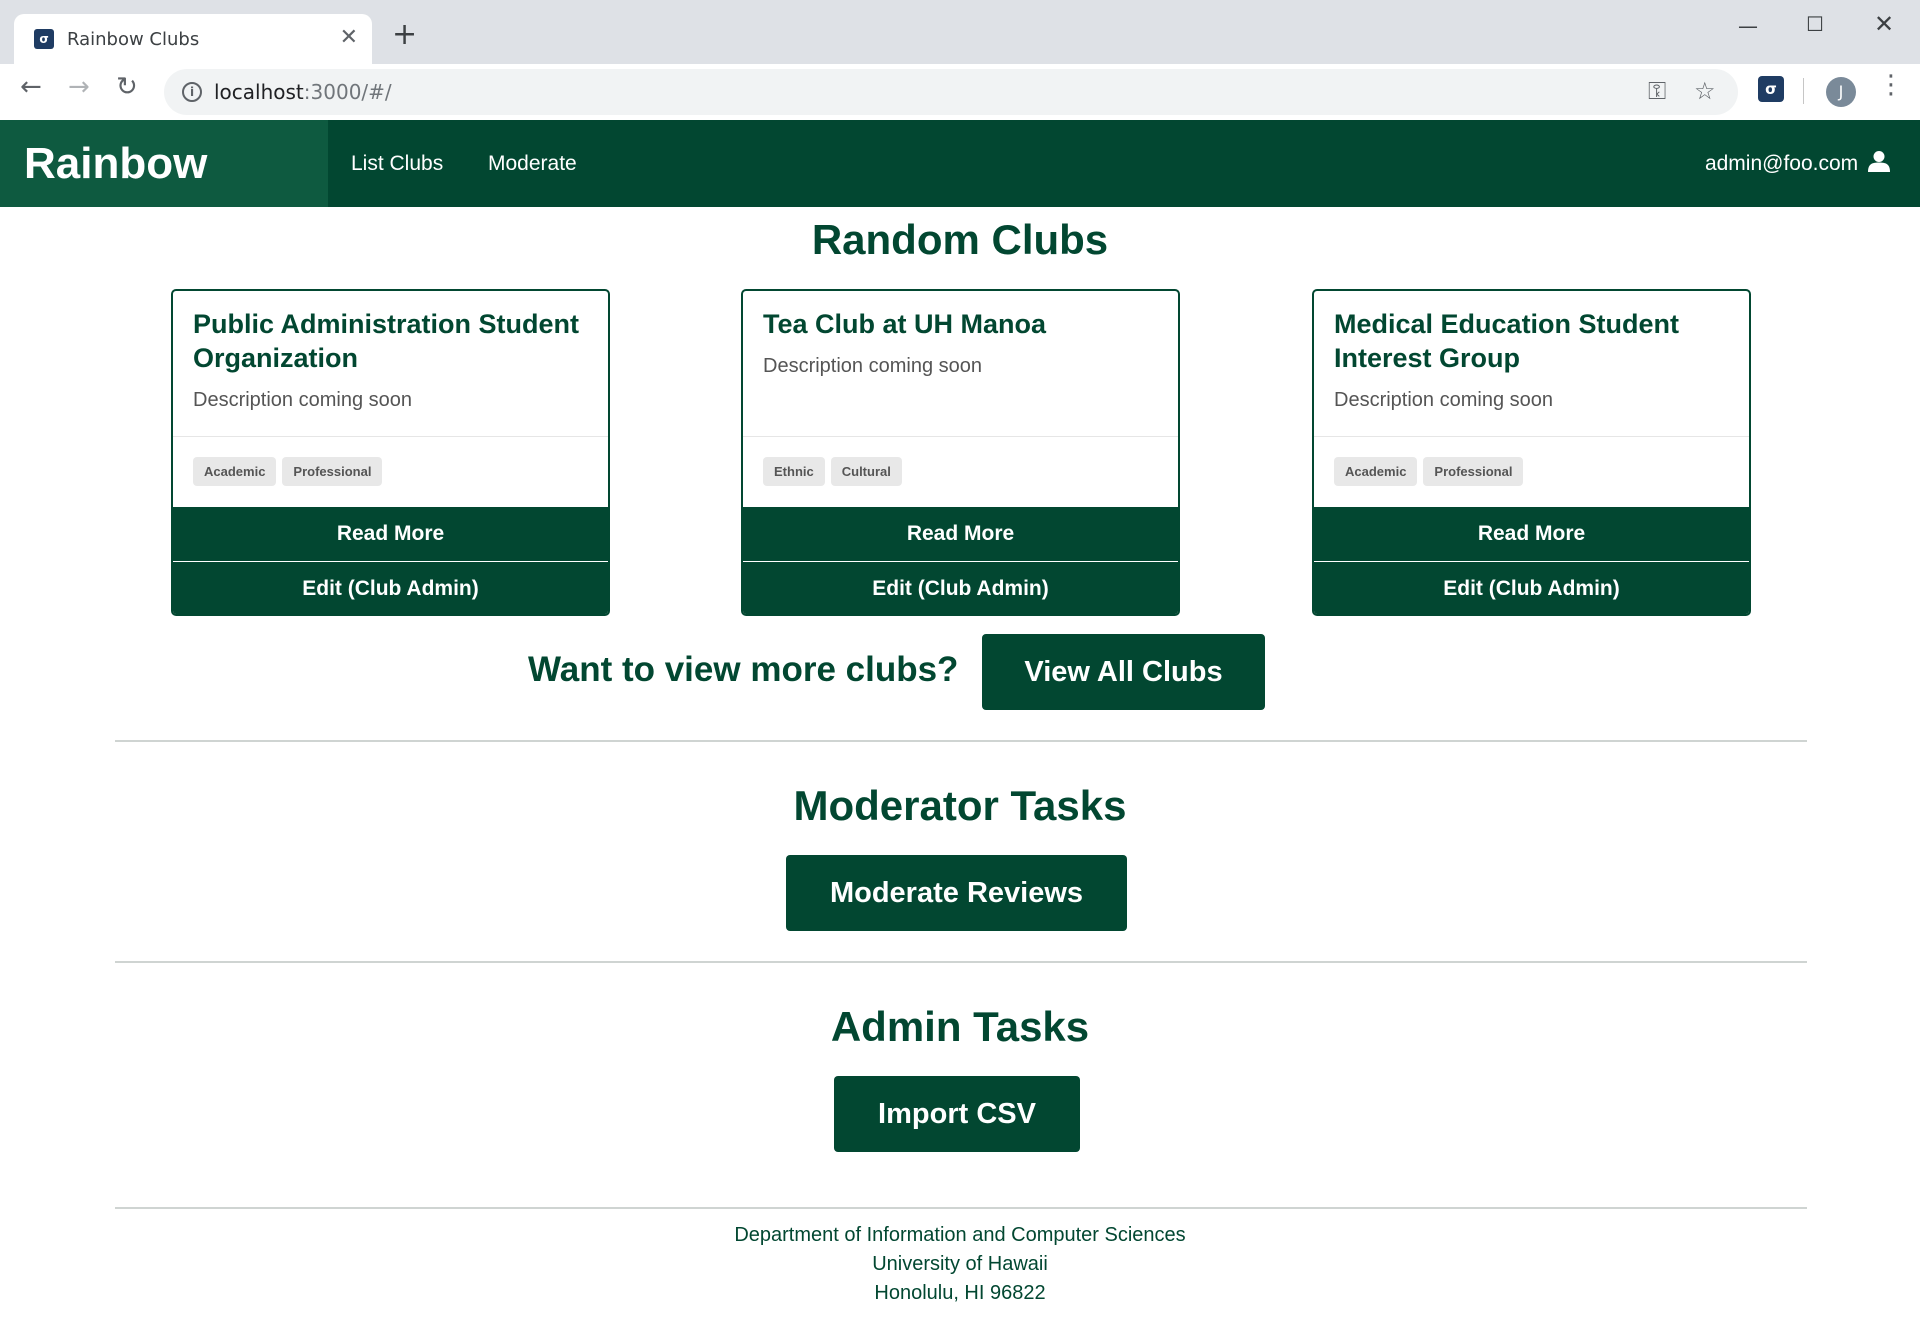  What do you see at coordinates (404, 35) in the screenshot?
I see `new-tab-icon: +` at bounding box center [404, 35].